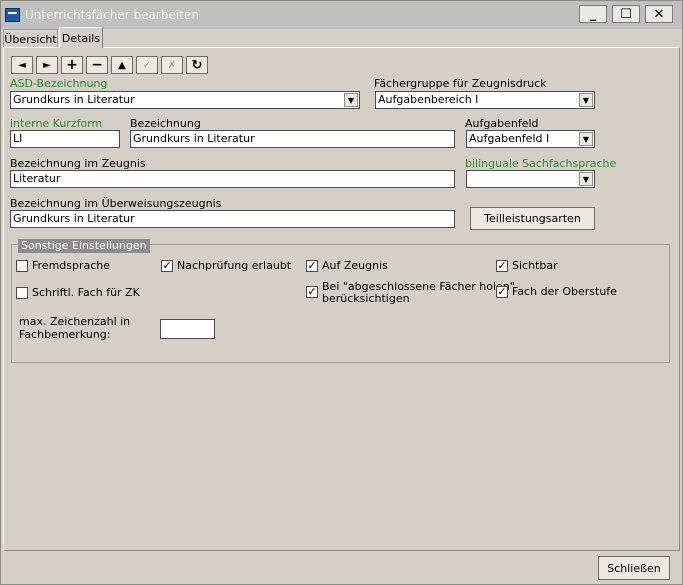  What do you see at coordinates (541, 163) in the screenshot?
I see `bilingual-label: bilinguale Sachfachsprache` at bounding box center [541, 163].